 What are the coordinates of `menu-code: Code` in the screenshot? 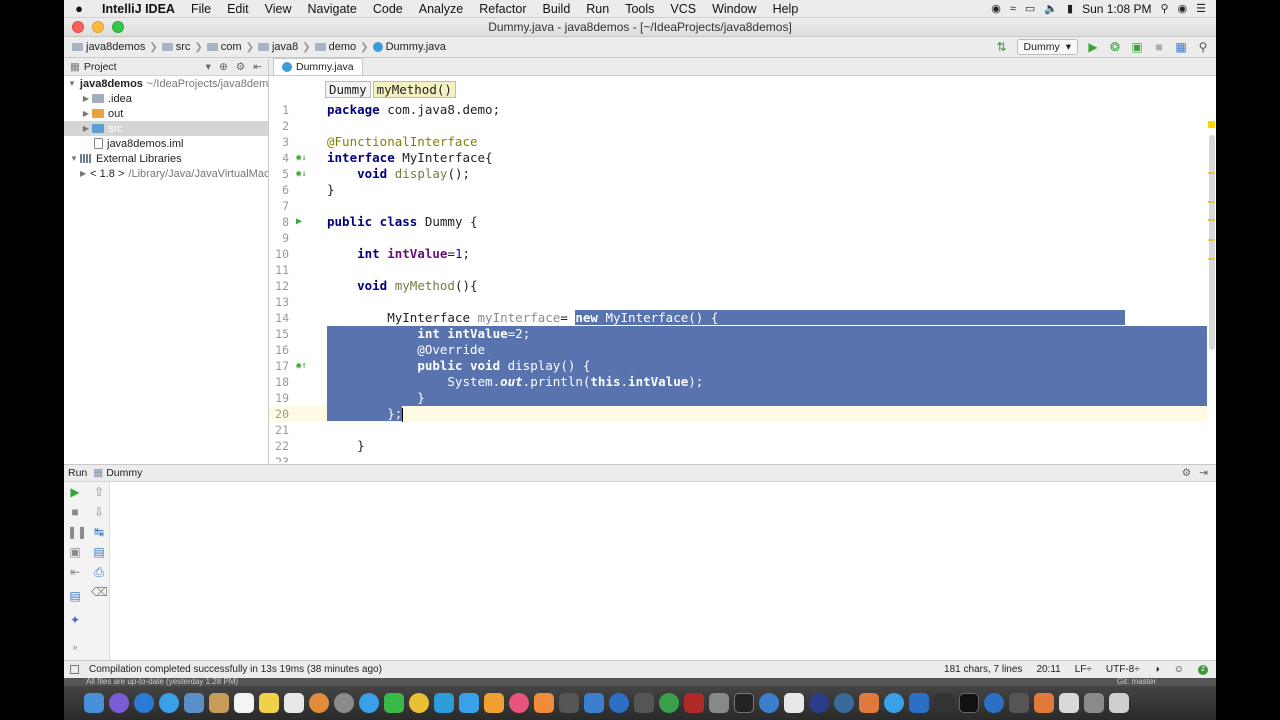 It's located at (388, 9).